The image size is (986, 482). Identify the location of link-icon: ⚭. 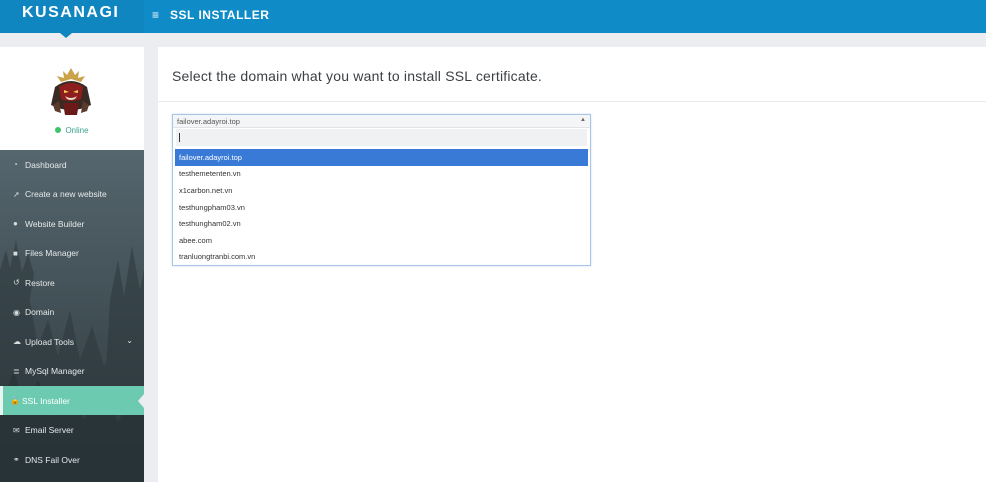
(16, 459).